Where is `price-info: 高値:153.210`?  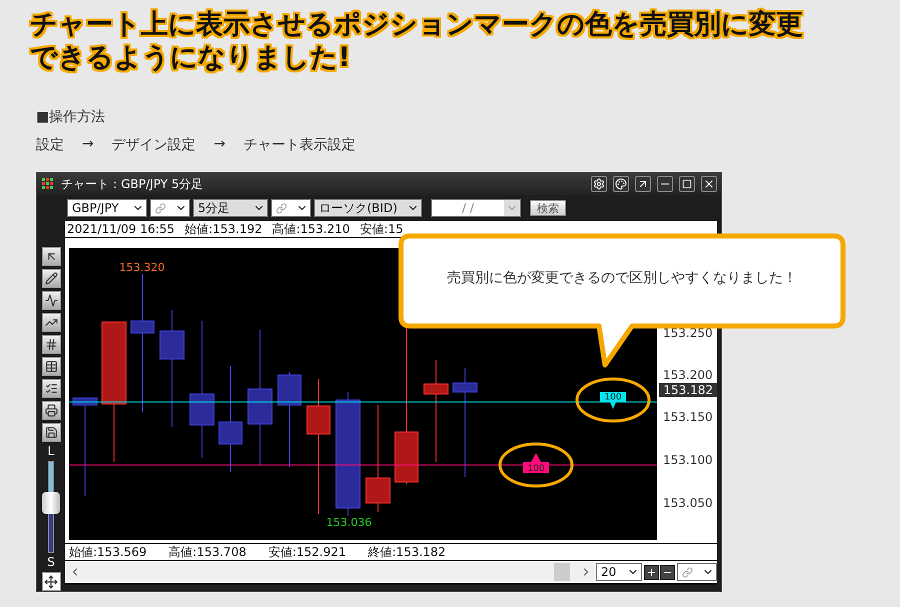
price-info: 高値:153.210 is located at coordinates (311, 229).